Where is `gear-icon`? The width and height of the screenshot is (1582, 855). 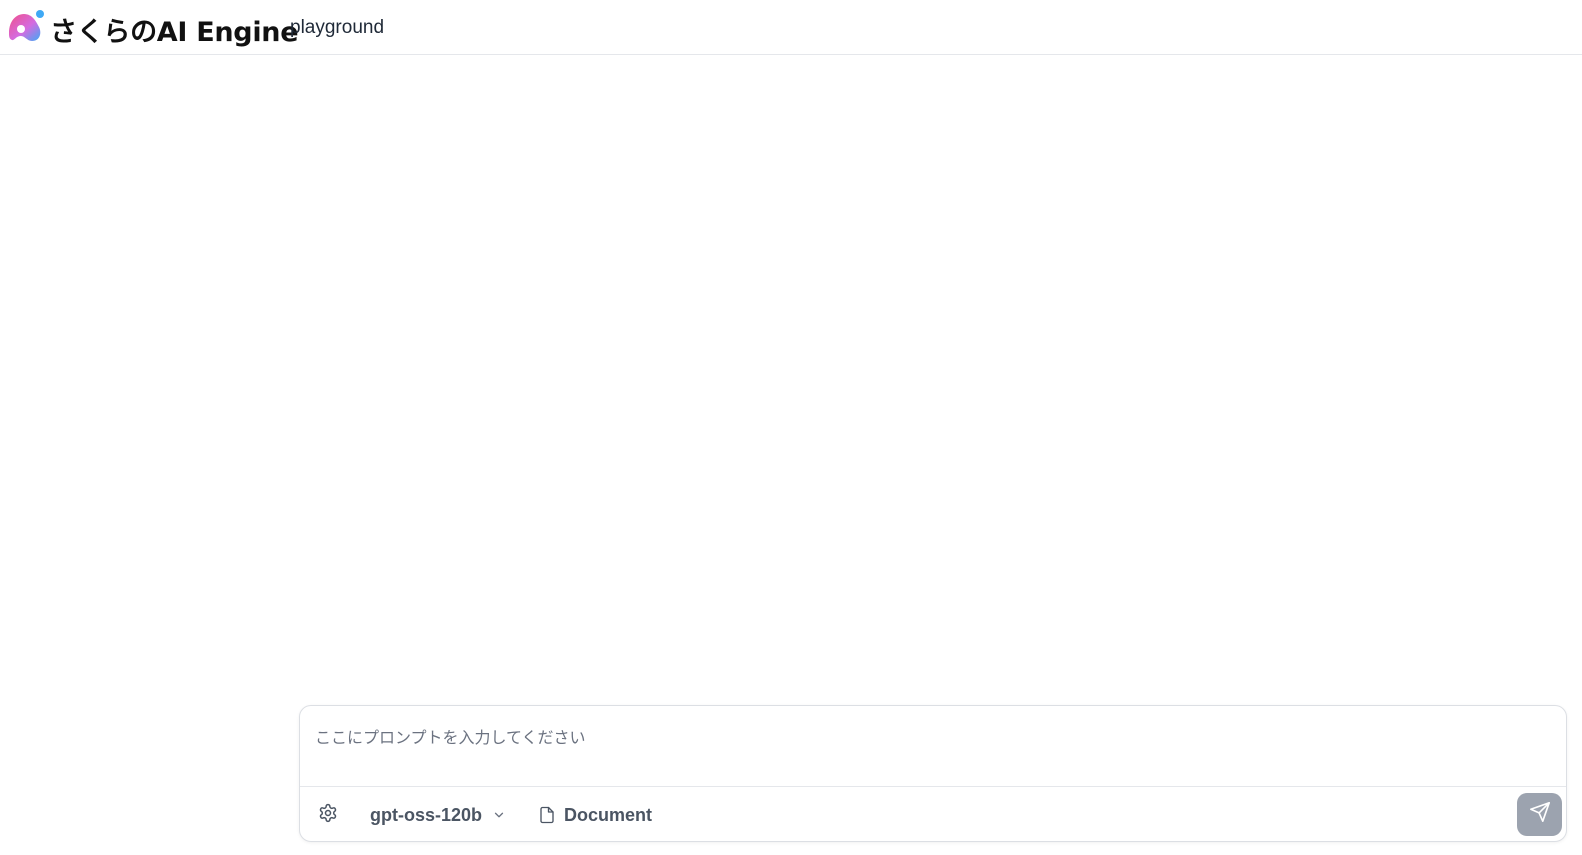 gear-icon is located at coordinates (328, 815).